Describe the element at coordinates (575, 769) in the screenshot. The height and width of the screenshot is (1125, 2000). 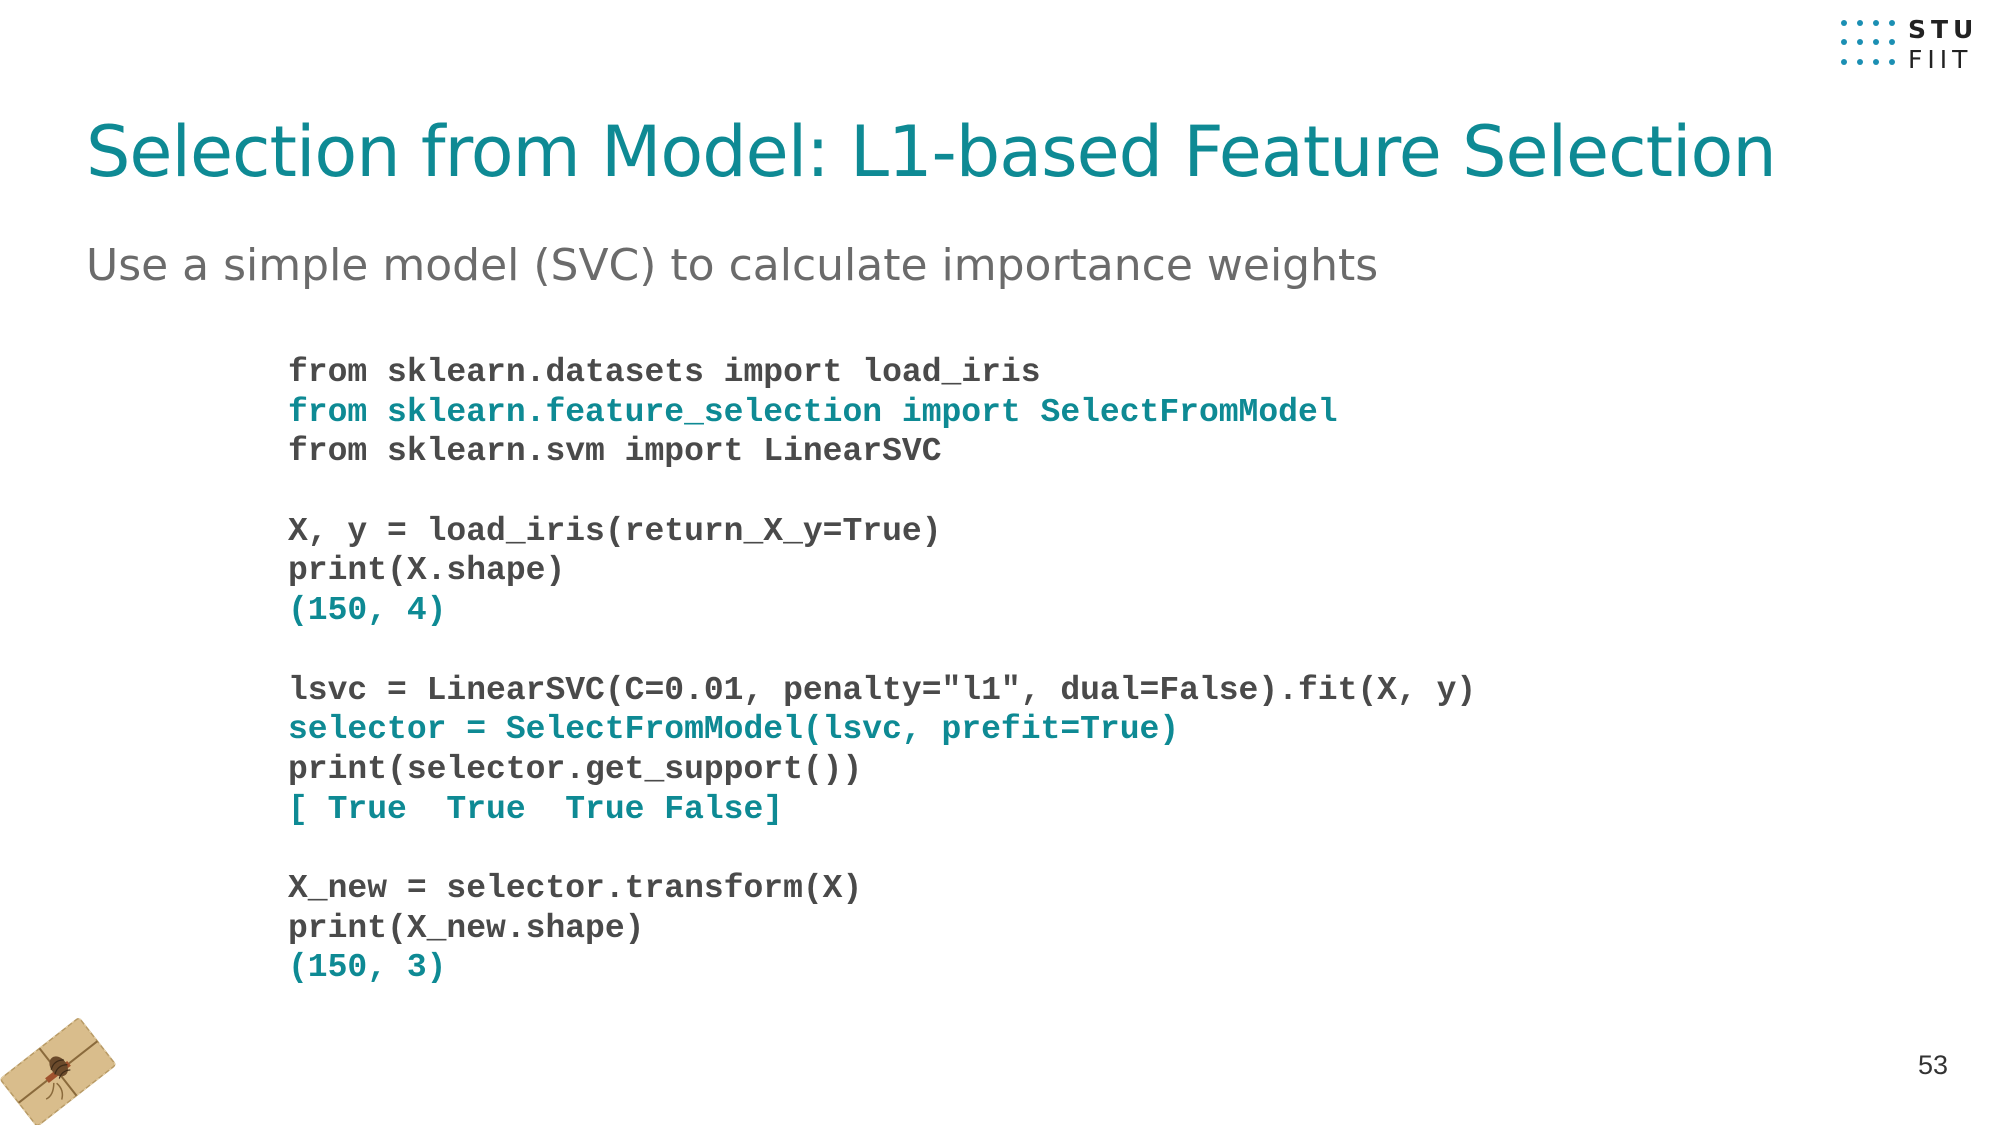
I see `code-line: print(selector.get_support())` at that location.